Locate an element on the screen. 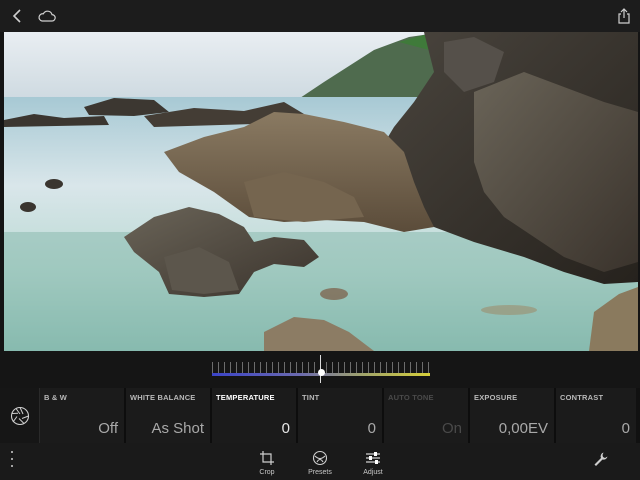  adjust-button: Adjust is located at coordinates (373, 462).